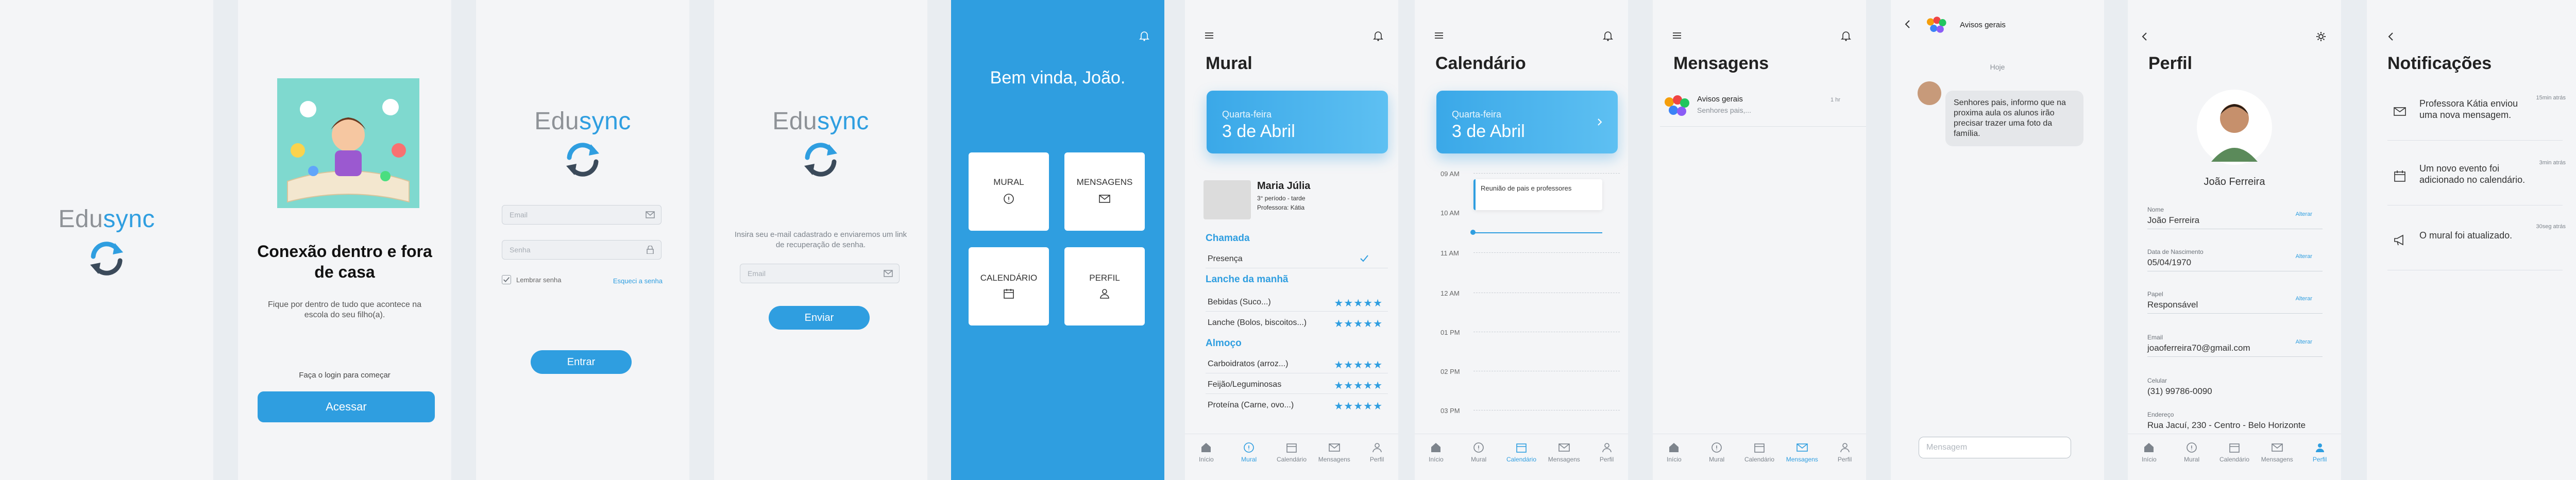  Describe the element at coordinates (820, 273) in the screenshot. I see `recover-email-field: Email` at that location.